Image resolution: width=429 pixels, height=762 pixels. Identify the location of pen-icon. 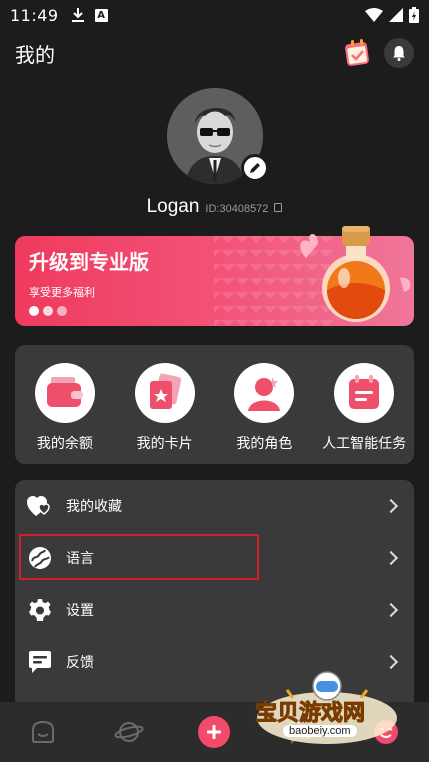
(254, 168).